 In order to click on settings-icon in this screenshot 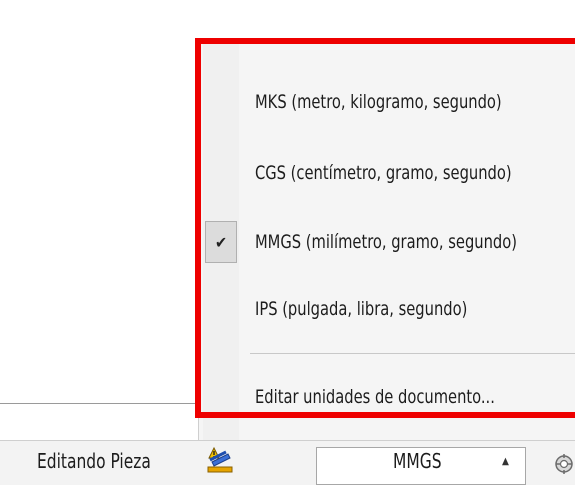, I will do `click(564, 464)`.